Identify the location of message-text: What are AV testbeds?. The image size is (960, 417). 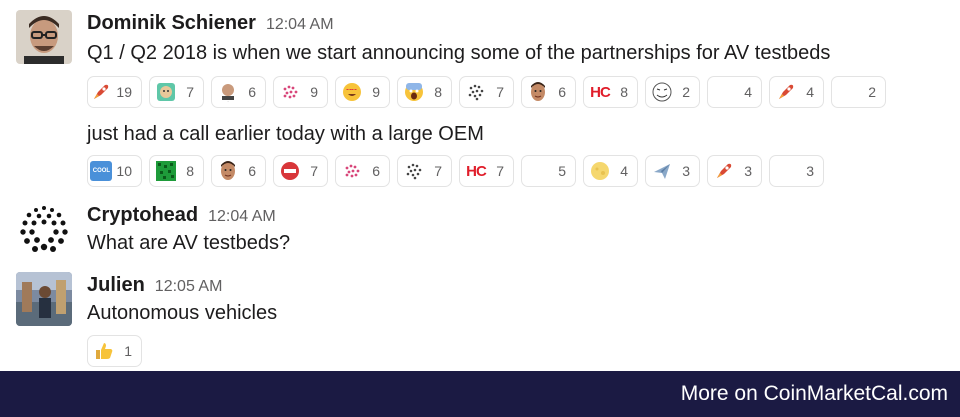
(189, 243).